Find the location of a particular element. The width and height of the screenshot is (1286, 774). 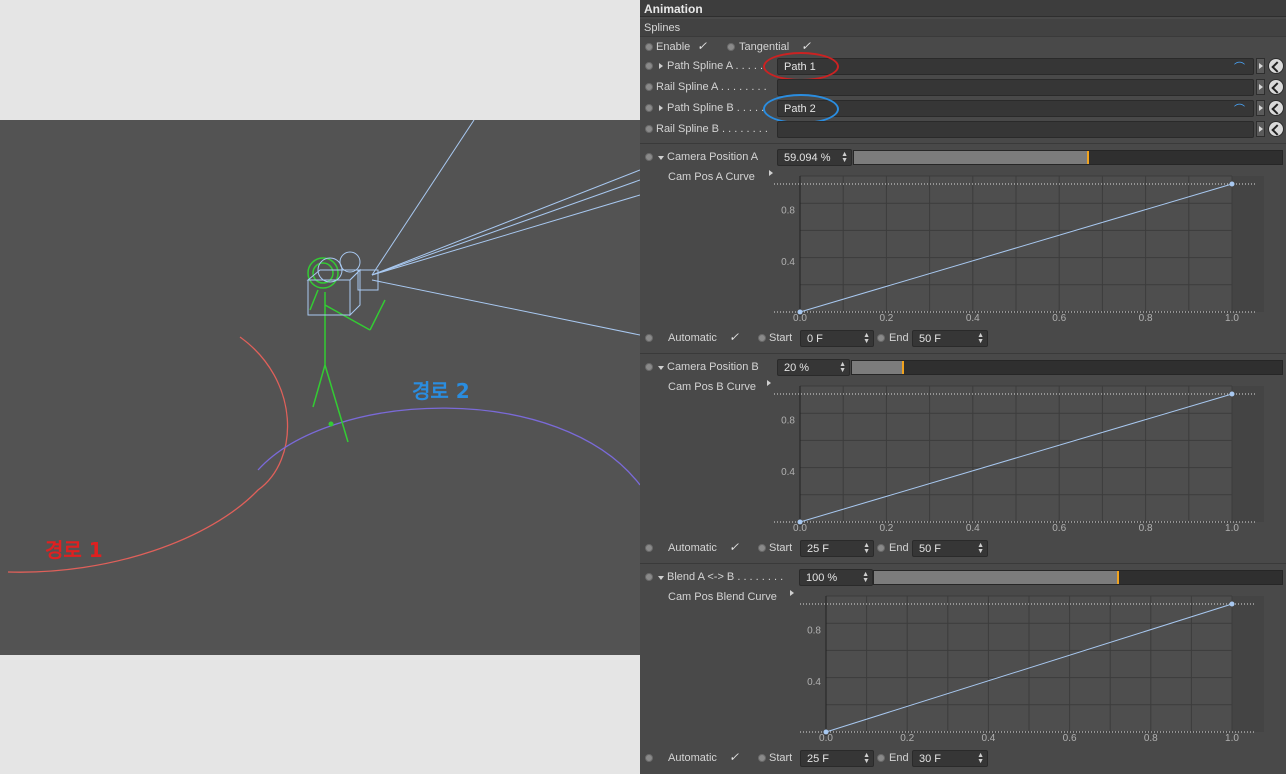

camera-position-b-label: Camera Position B is located at coordinates (713, 367).